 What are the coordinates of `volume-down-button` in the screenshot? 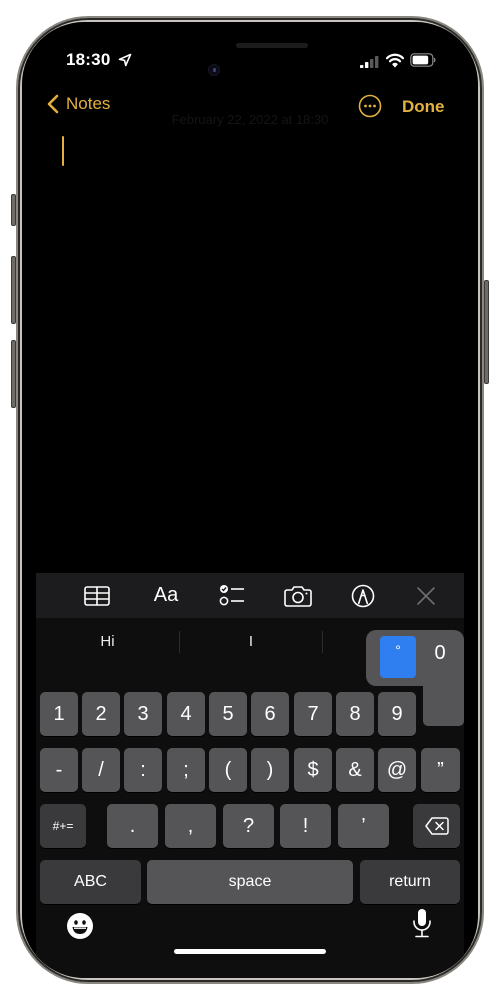 It's located at (13, 374).